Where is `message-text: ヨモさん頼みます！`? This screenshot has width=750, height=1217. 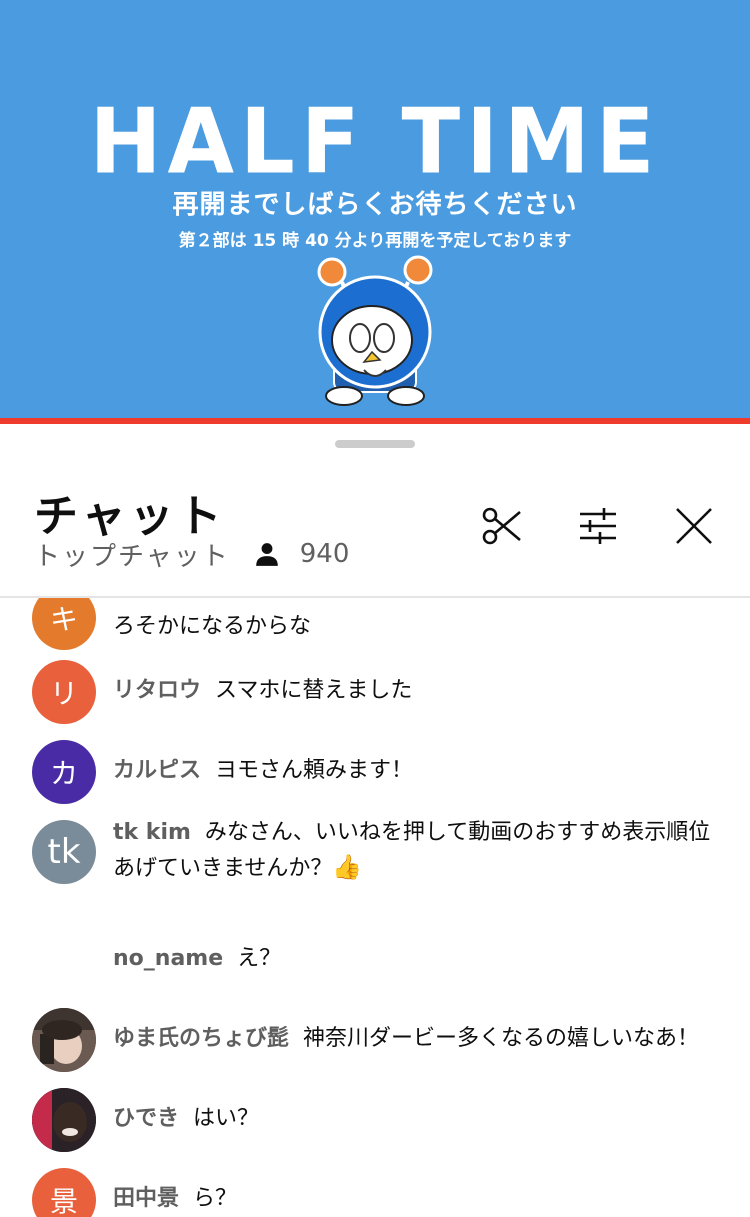 message-text: ヨモさん頼みます！ is located at coordinates (314, 770).